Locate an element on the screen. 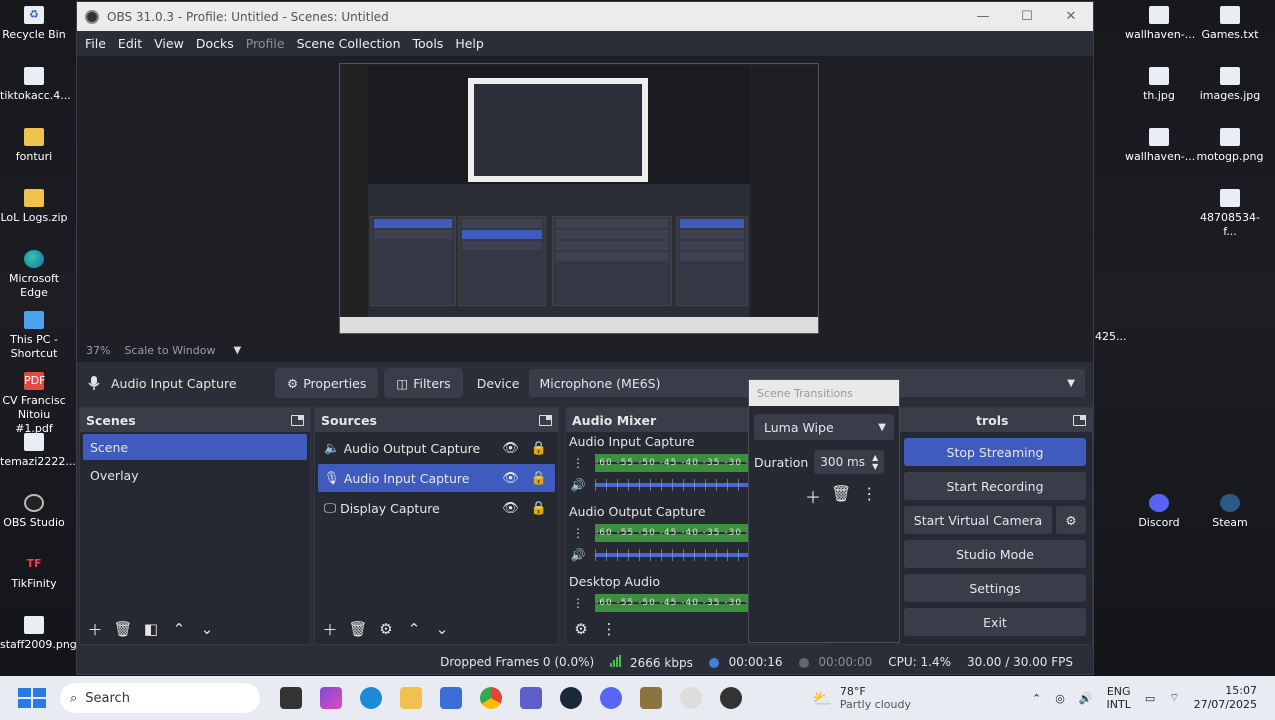  menu-scene-collection: Scene Collection is located at coordinates (349, 43).